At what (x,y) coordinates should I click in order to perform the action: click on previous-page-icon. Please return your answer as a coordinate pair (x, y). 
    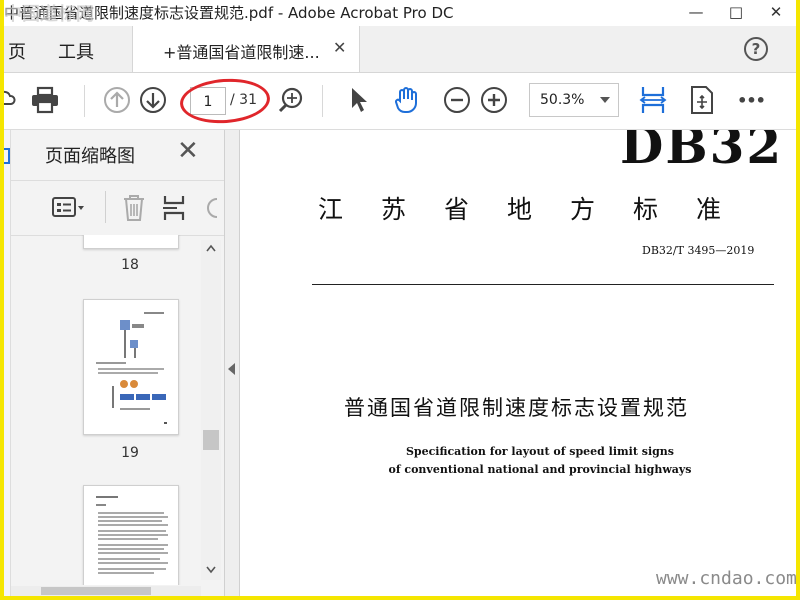
    Looking at the image, I should click on (117, 100).